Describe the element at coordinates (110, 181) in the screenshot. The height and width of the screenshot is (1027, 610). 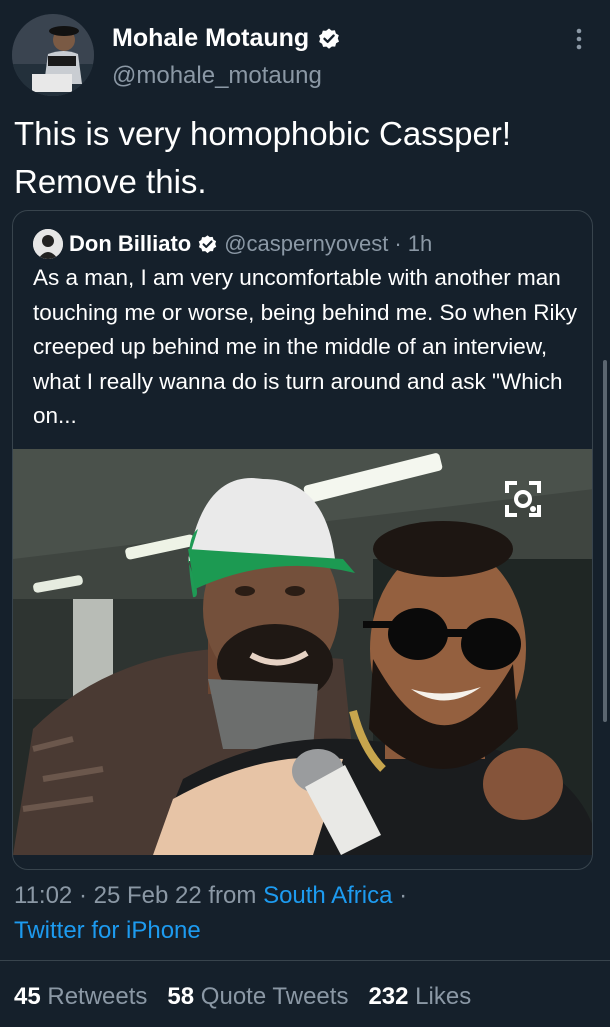
I see `tweet-text-line-2: Remove this.` at that location.